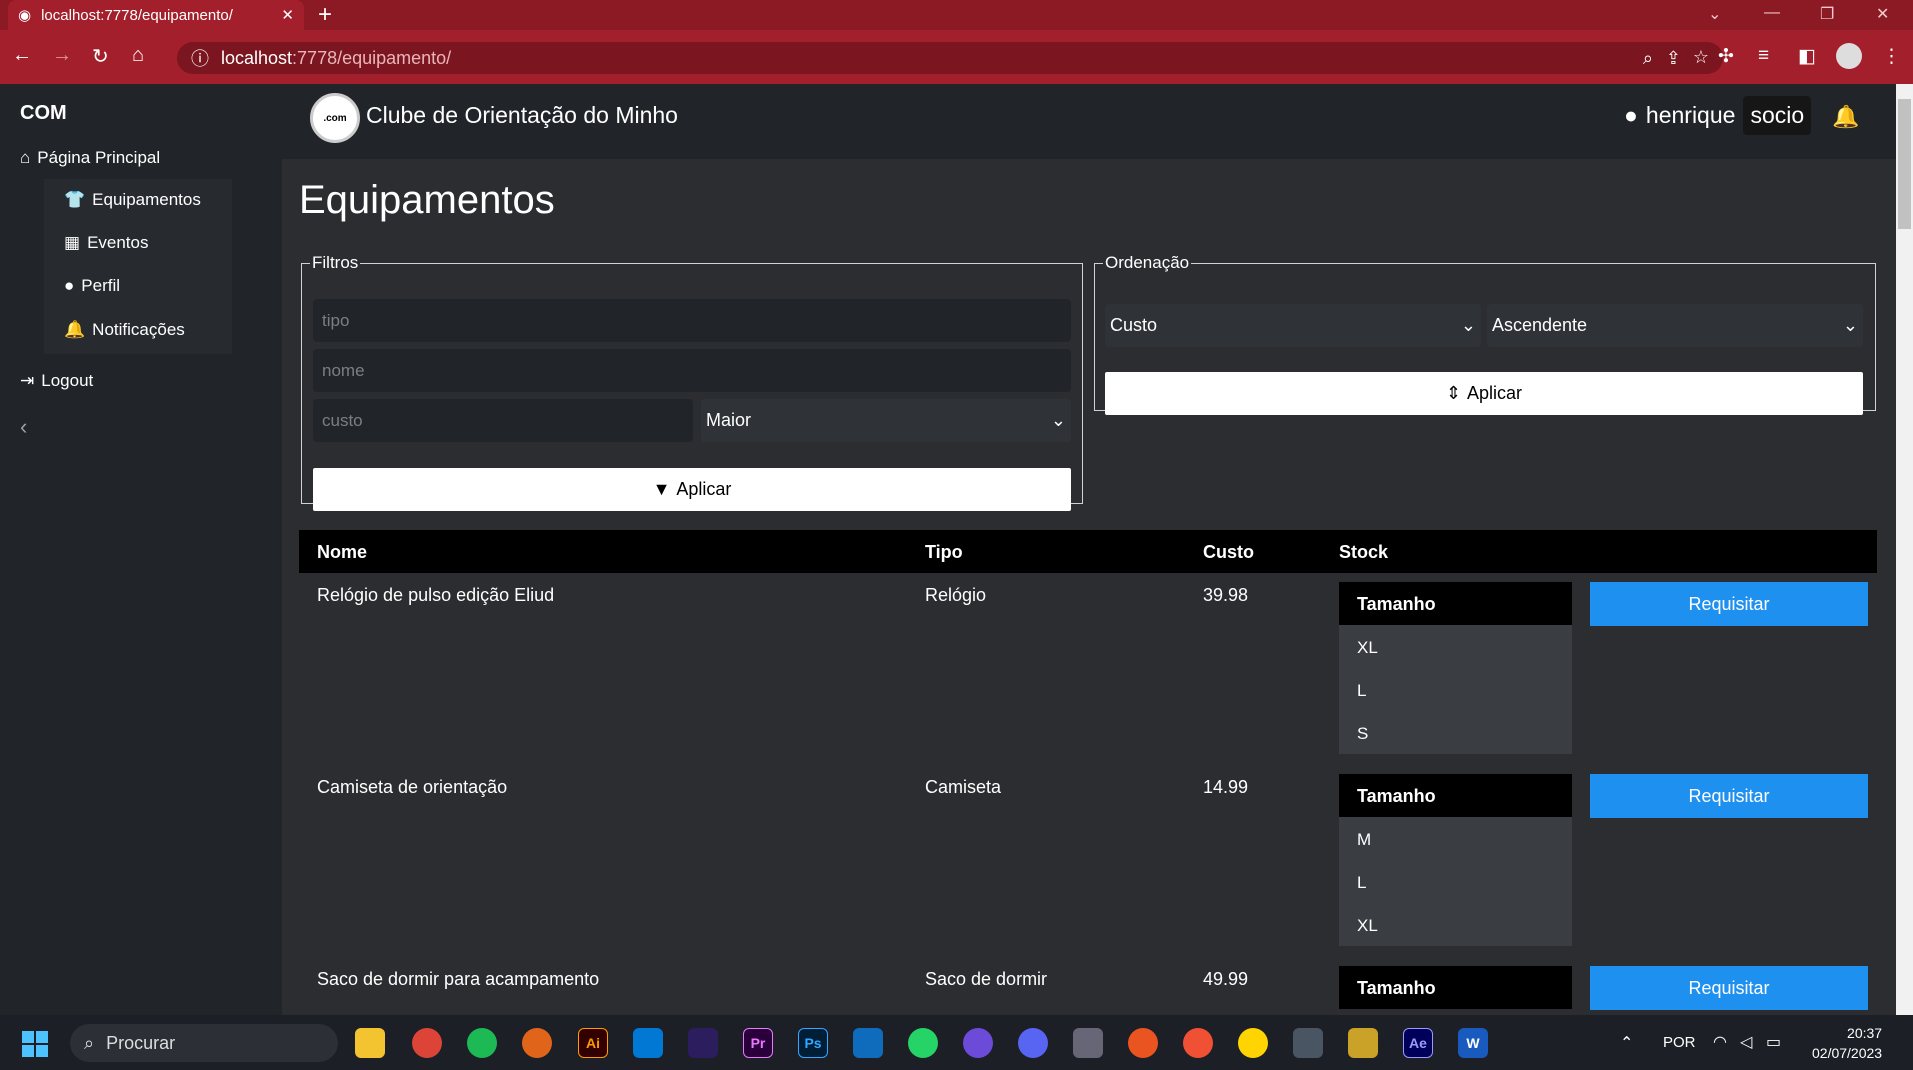 The width and height of the screenshot is (1913, 1070). What do you see at coordinates (1746, 1042) in the screenshot?
I see `volume-icon: ◁` at bounding box center [1746, 1042].